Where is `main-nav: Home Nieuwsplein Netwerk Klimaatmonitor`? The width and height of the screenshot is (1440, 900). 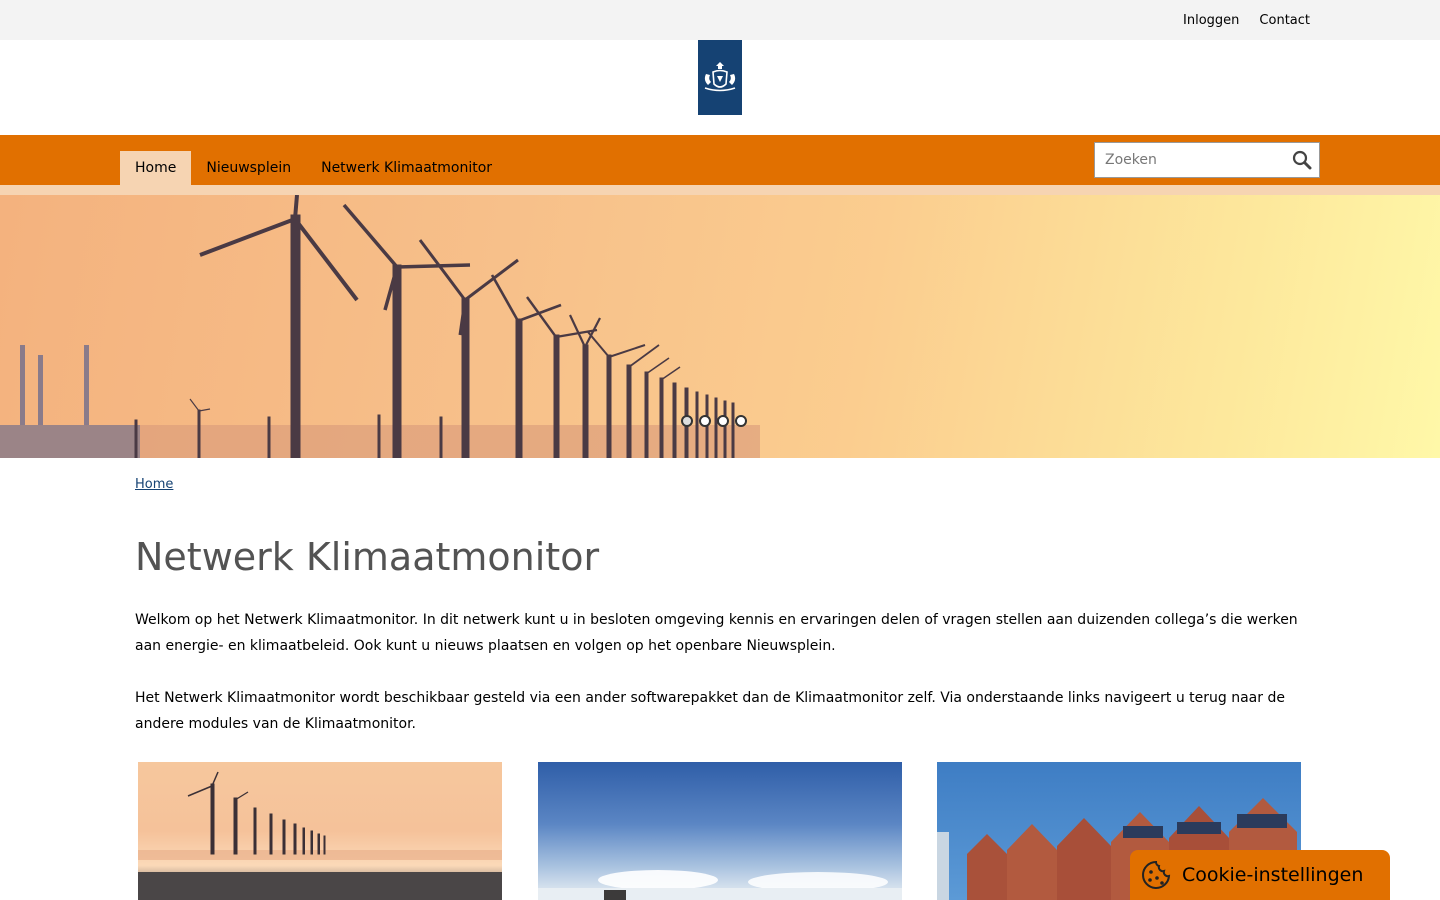 main-nav: Home Nieuwsplein Netwerk Klimaatmonitor is located at coordinates (313, 168).